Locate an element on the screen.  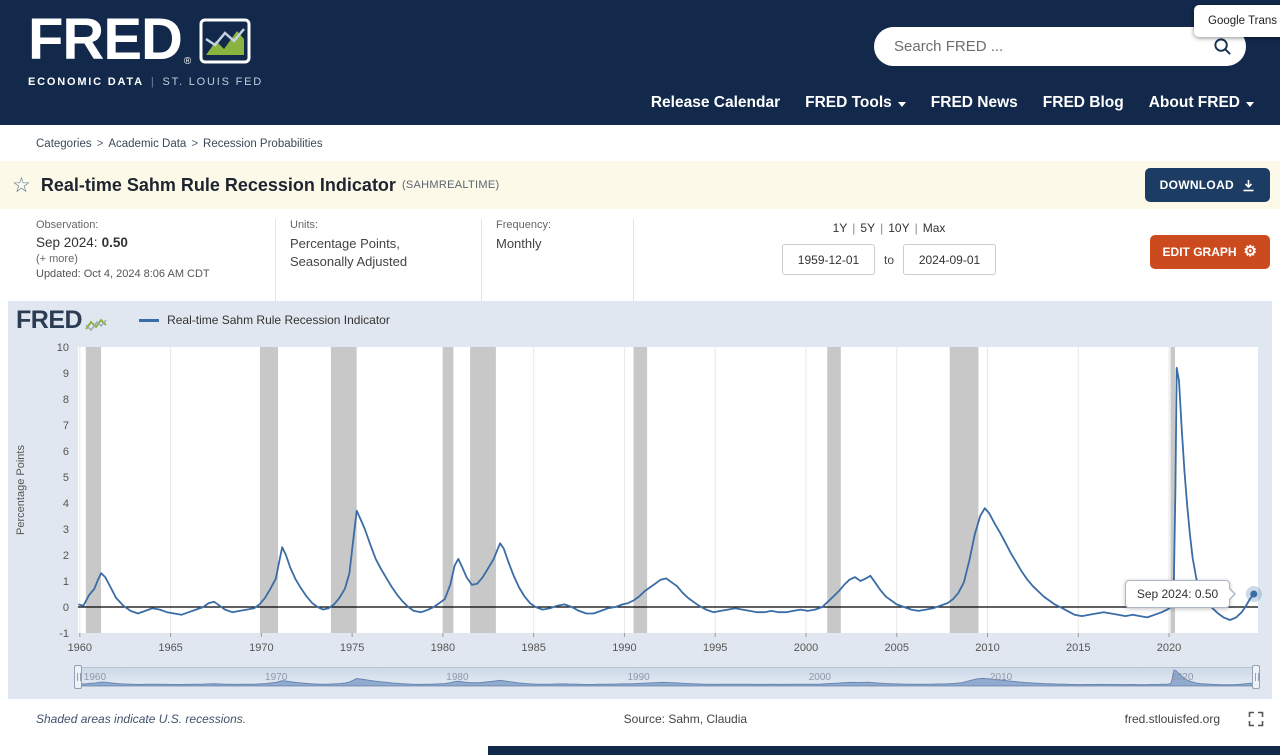
y-tick-label: 0 is located at coordinates (66, 608).